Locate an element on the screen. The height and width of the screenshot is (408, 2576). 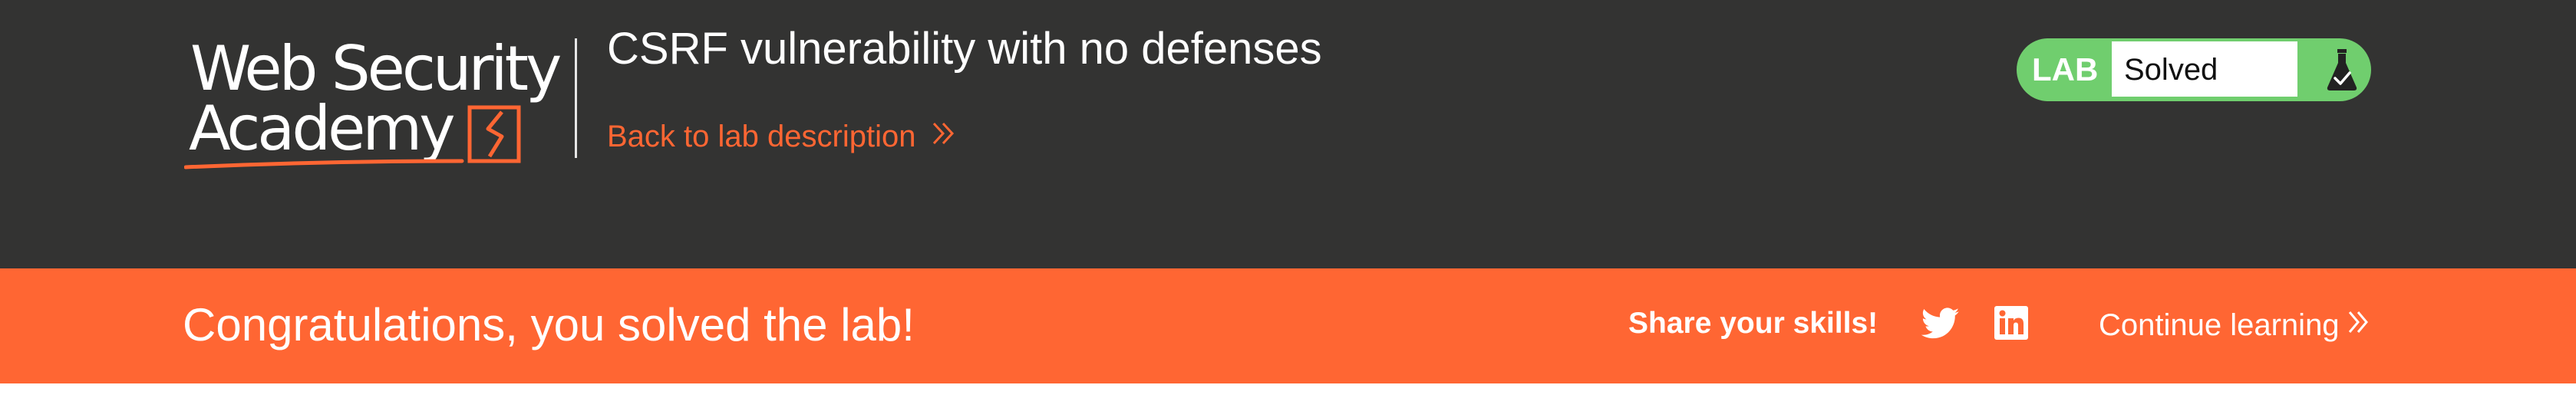
continue-learning-label: Continue learning is located at coordinates (2219, 325).